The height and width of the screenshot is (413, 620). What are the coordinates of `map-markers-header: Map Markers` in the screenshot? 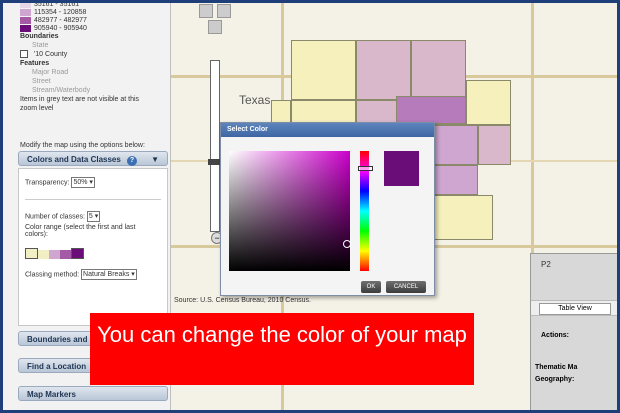 It's located at (93, 393).